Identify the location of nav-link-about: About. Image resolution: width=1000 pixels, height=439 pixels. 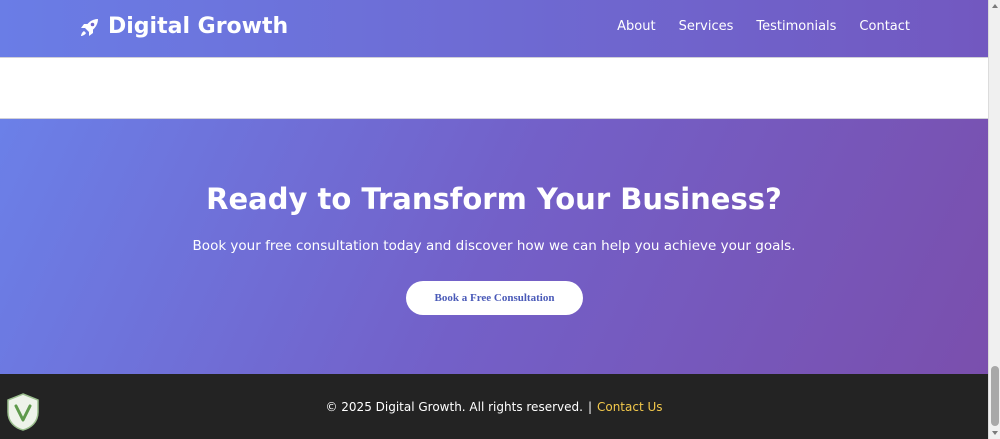
(636, 26).